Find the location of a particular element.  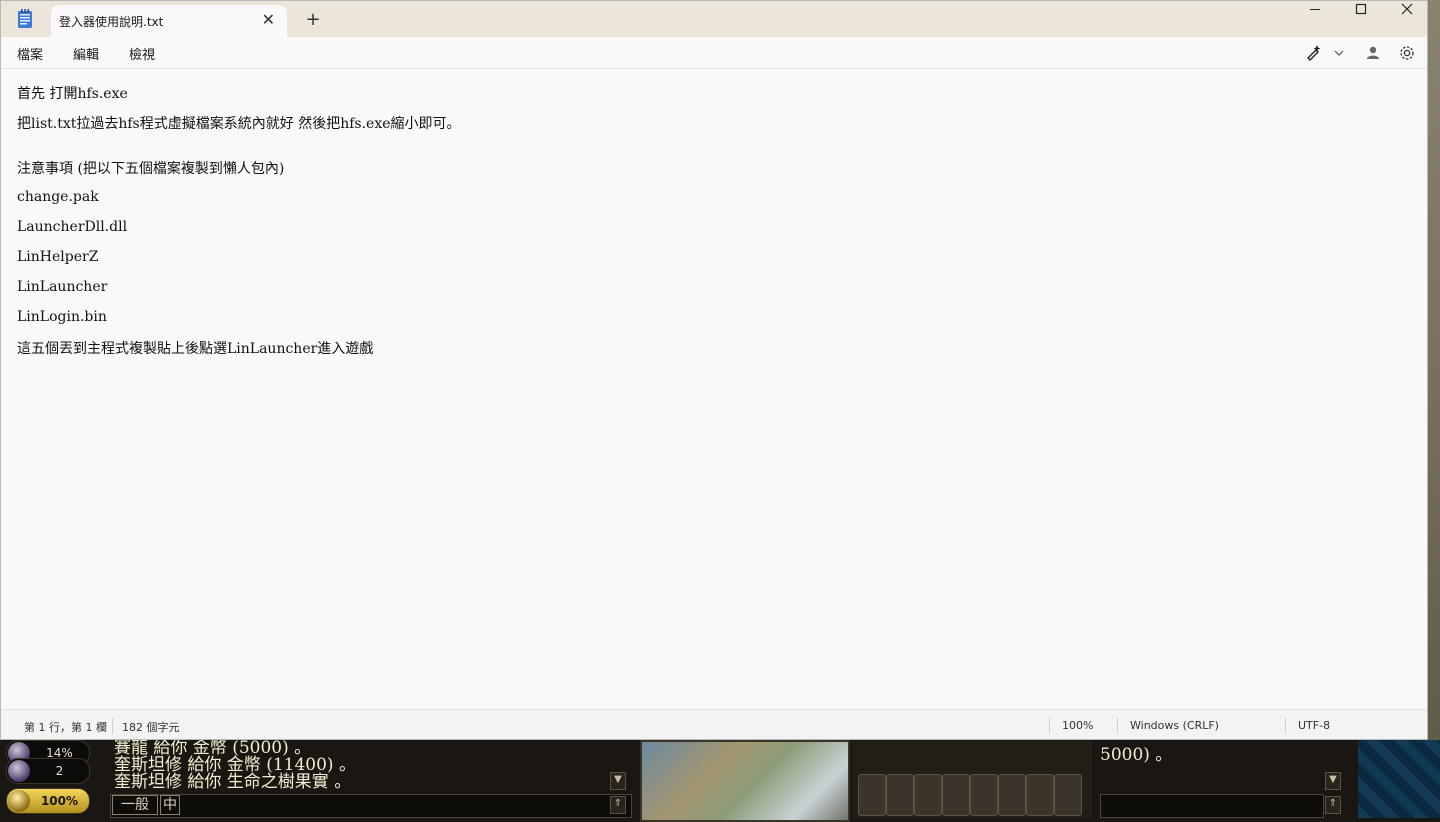

zoom-level: 100% is located at coordinates (1077, 725).